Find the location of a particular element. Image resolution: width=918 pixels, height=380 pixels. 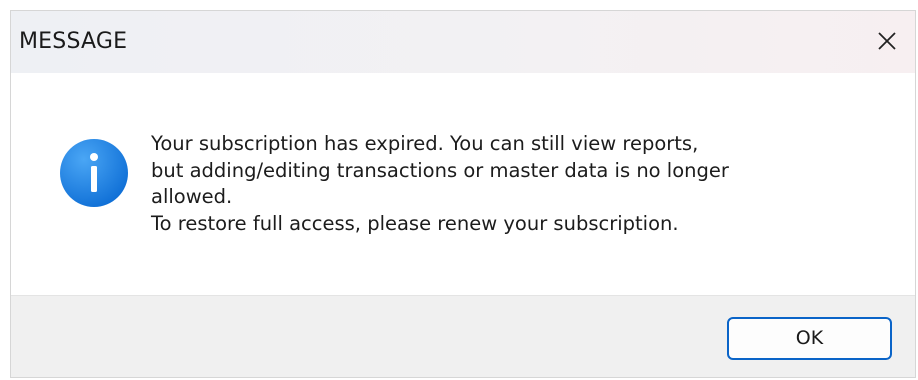

close-icon is located at coordinates (887, 41).